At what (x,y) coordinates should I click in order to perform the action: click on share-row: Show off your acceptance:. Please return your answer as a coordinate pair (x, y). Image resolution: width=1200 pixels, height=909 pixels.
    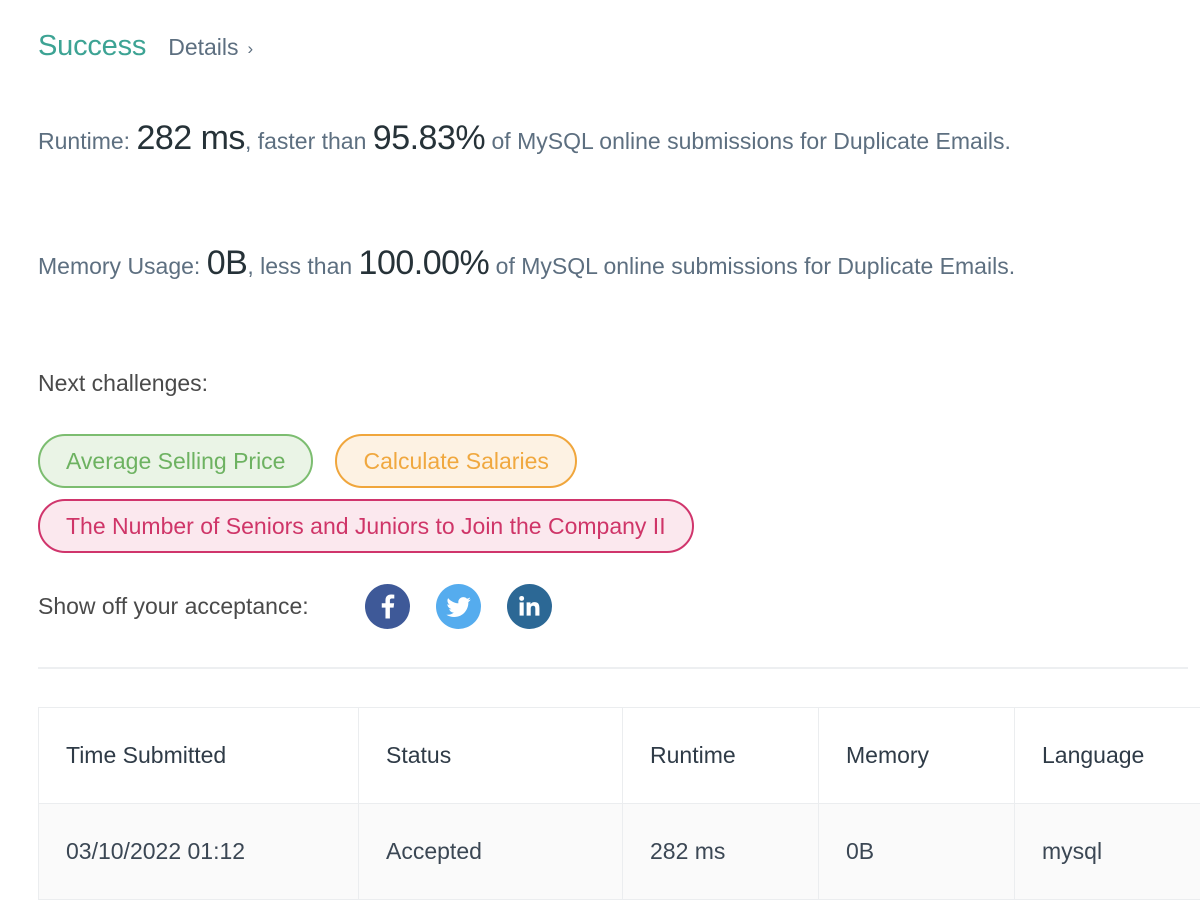
    Looking at the image, I should click on (295, 606).